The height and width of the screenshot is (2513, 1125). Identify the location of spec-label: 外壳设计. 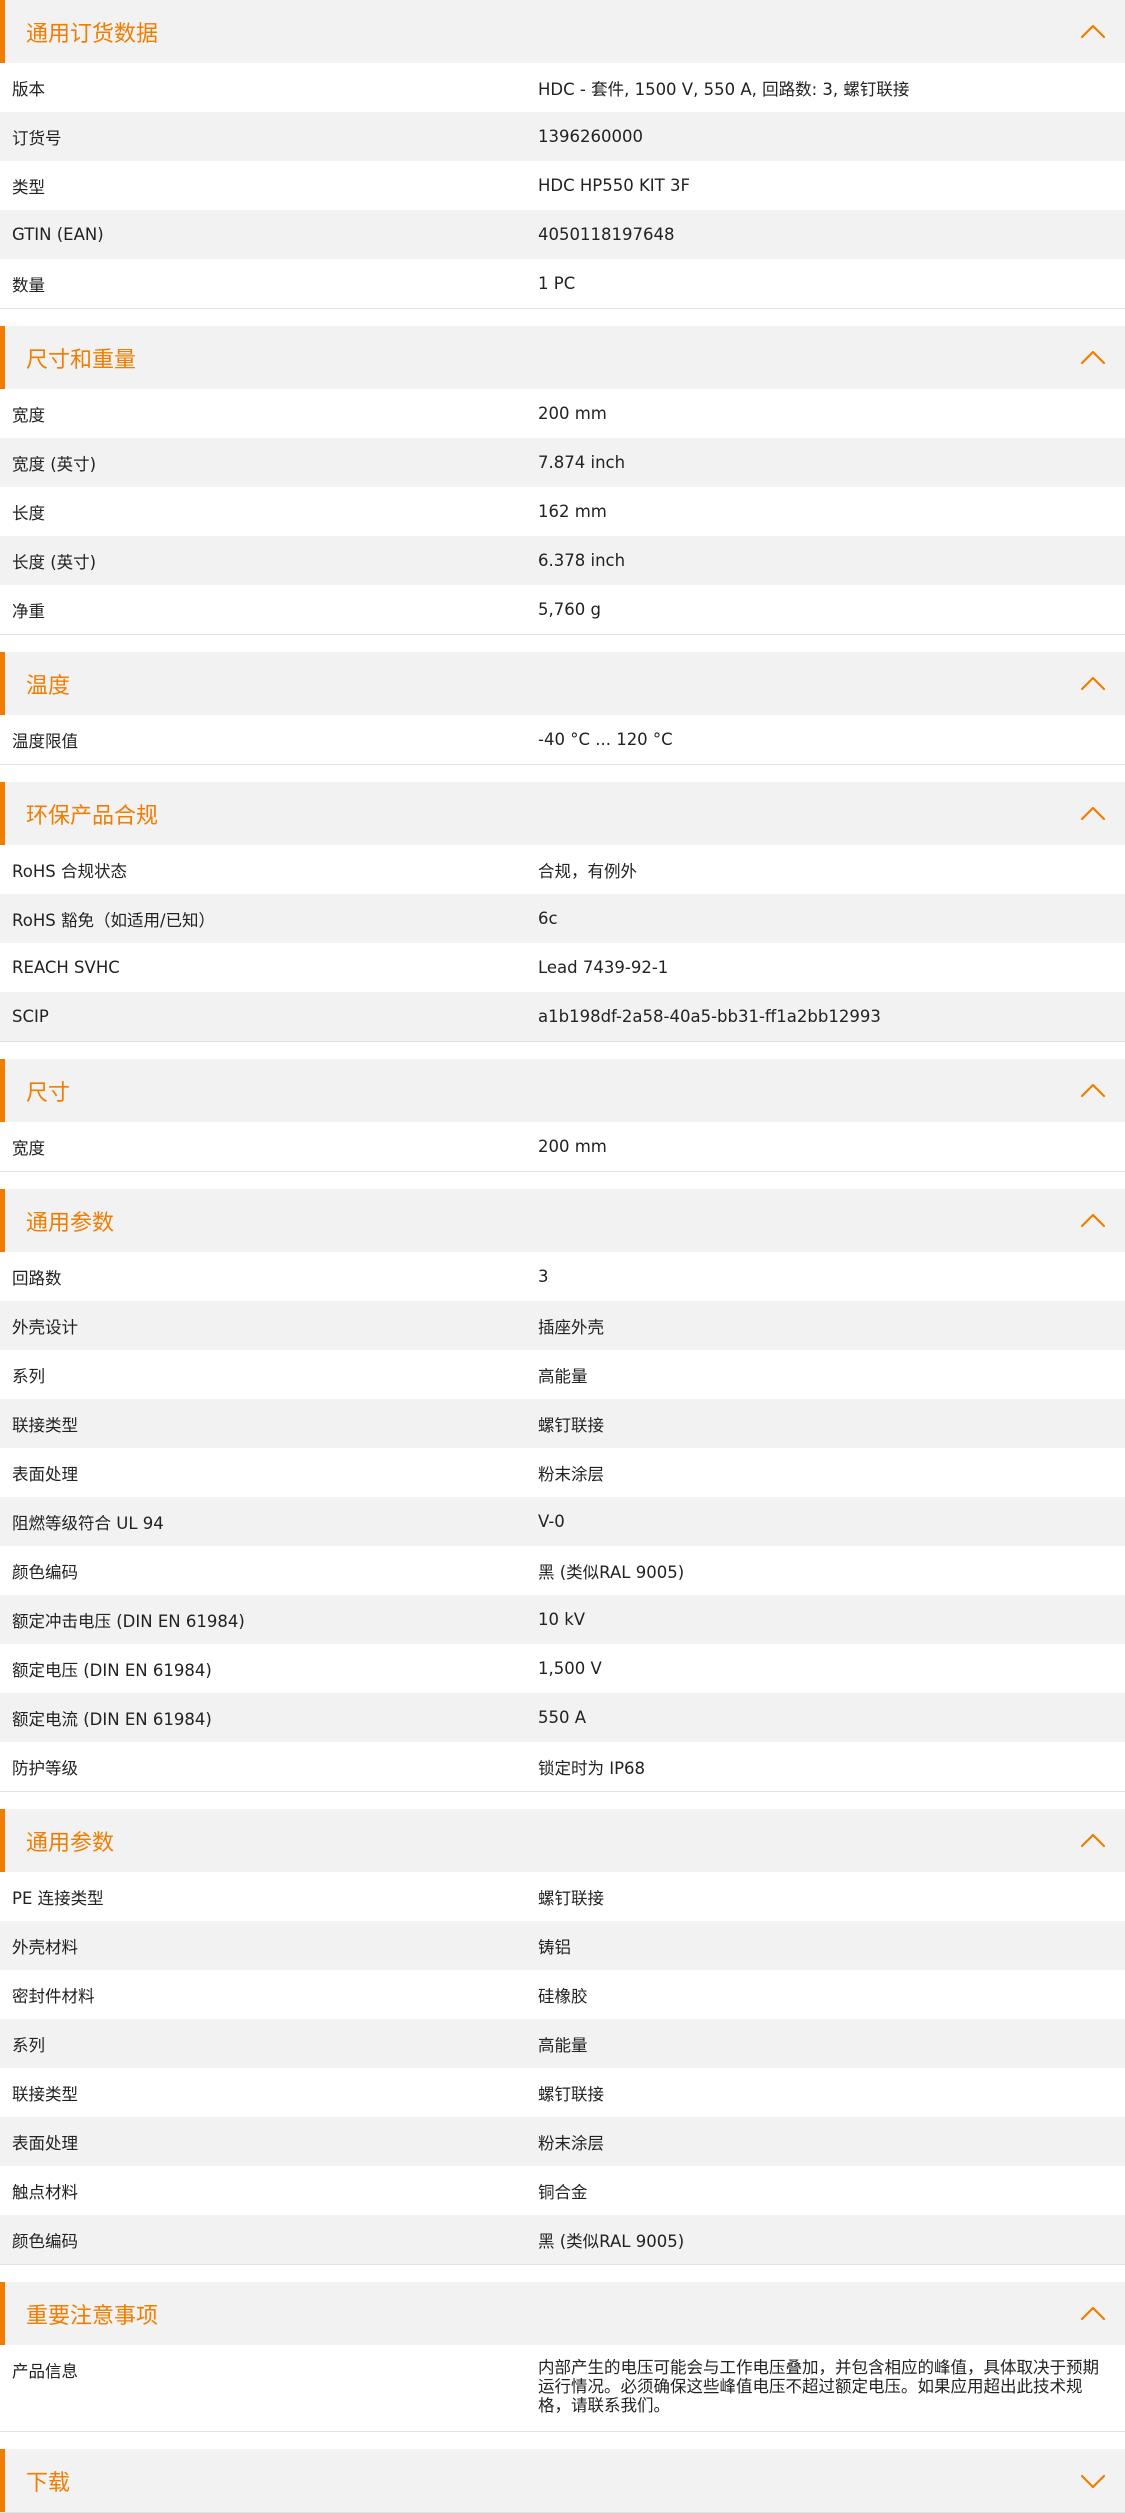
(45, 1327).